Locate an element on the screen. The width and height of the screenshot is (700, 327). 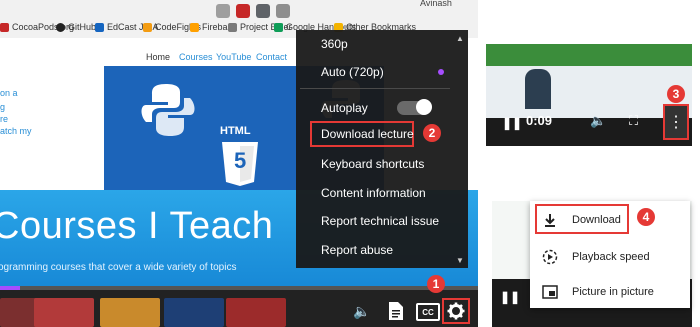
nav-home: Home is located at coordinates (158, 57).